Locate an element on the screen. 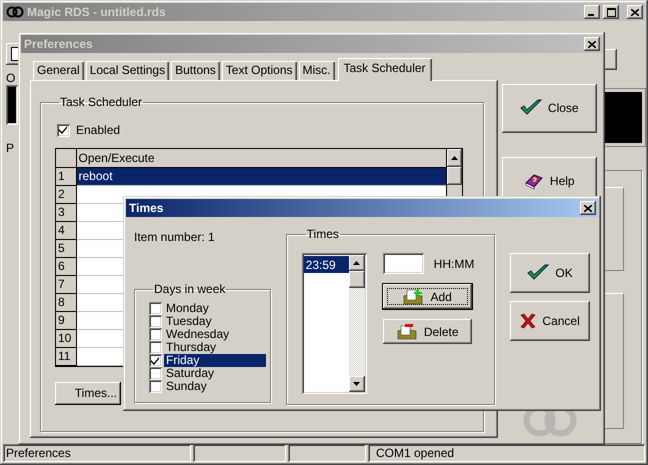  checkbox-label: Enabled is located at coordinates (98, 130).